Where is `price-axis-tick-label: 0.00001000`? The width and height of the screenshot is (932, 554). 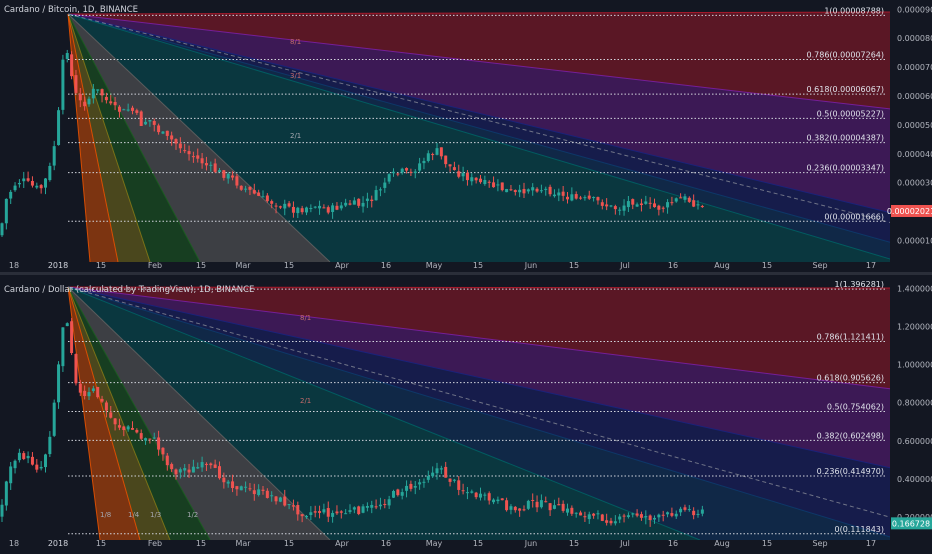 price-axis-tick-label: 0.00001000 is located at coordinates (914, 241).